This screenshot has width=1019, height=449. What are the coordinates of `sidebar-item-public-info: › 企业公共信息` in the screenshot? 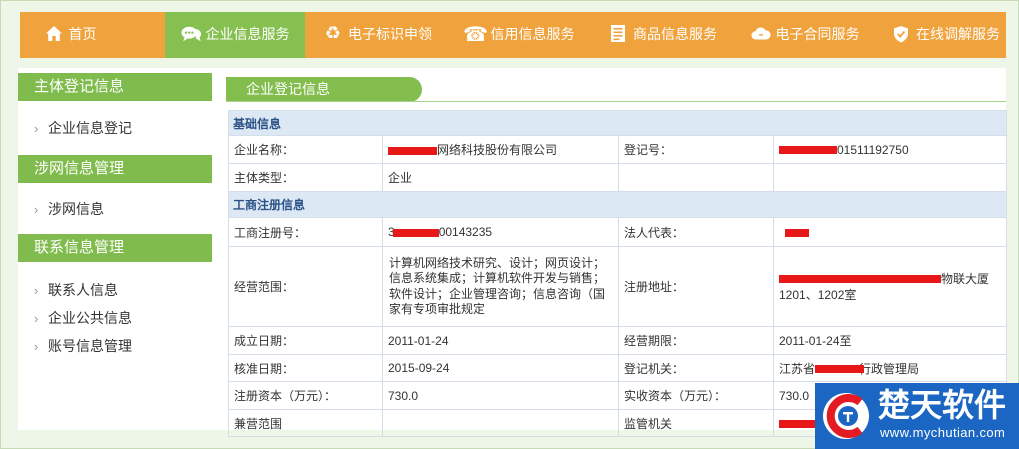 It's located at (115, 318).